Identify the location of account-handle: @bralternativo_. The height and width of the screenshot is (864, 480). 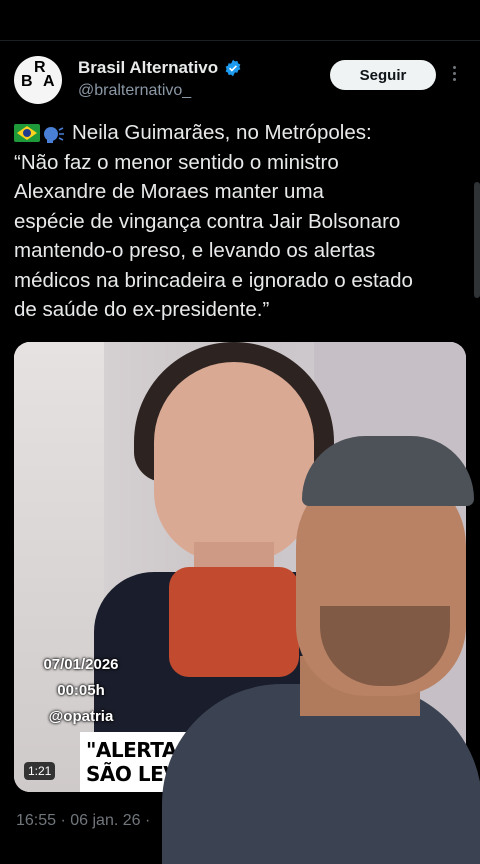
(134, 91).